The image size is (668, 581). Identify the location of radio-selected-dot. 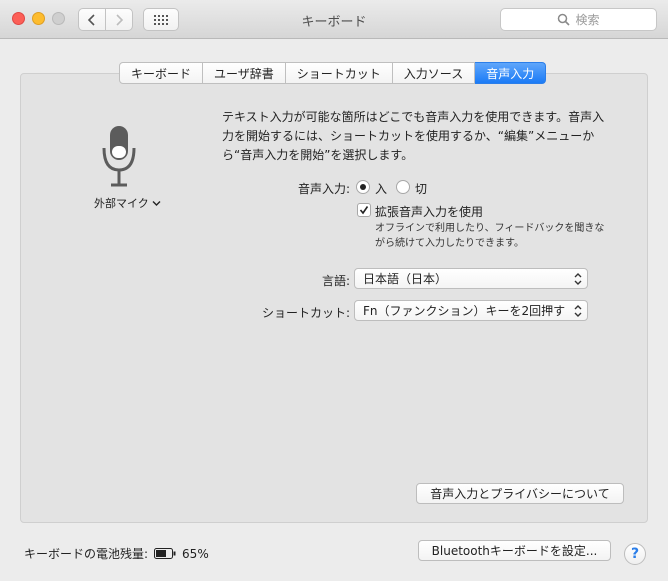
(363, 187).